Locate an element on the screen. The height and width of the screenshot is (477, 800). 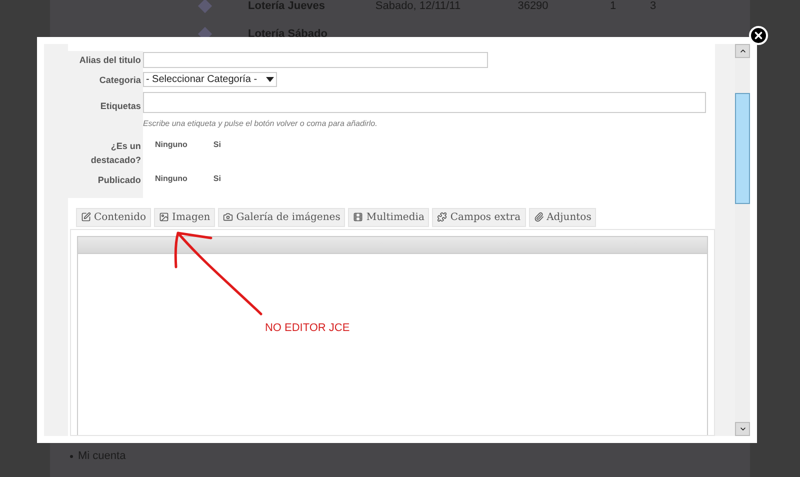
field-label: Categoria is located at coordinates (120, 80).